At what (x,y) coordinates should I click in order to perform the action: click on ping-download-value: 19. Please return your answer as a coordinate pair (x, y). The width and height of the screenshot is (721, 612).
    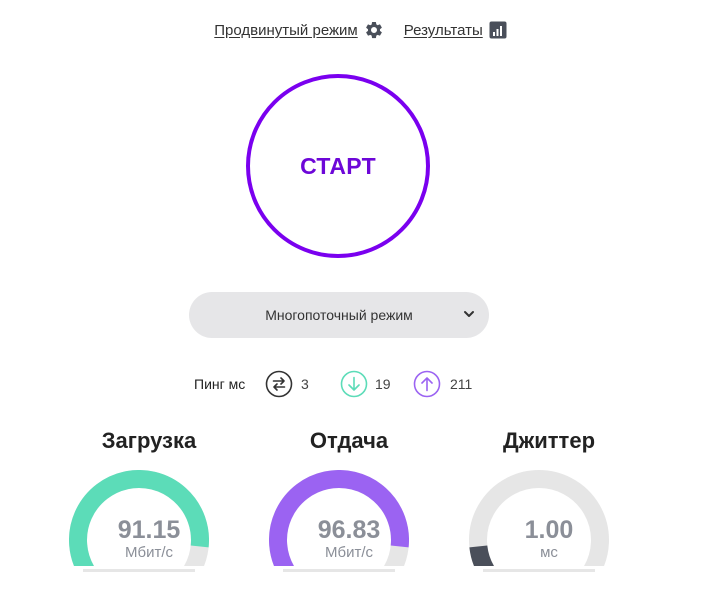
    Looking at the image, I should click on (383, 384).